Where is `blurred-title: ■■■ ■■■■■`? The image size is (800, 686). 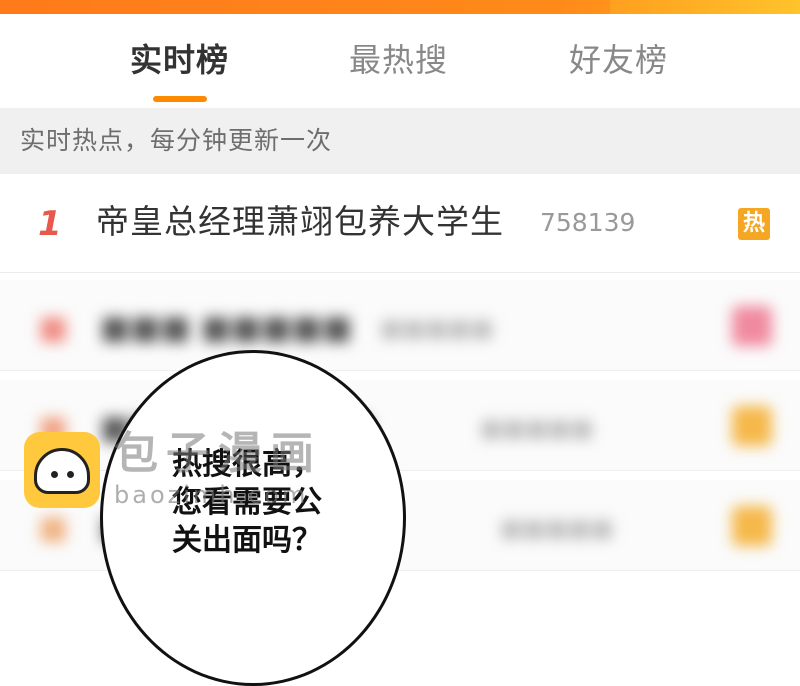 blurred-title: ■■■ ■■■■■ is located at coordinates (226, 327).